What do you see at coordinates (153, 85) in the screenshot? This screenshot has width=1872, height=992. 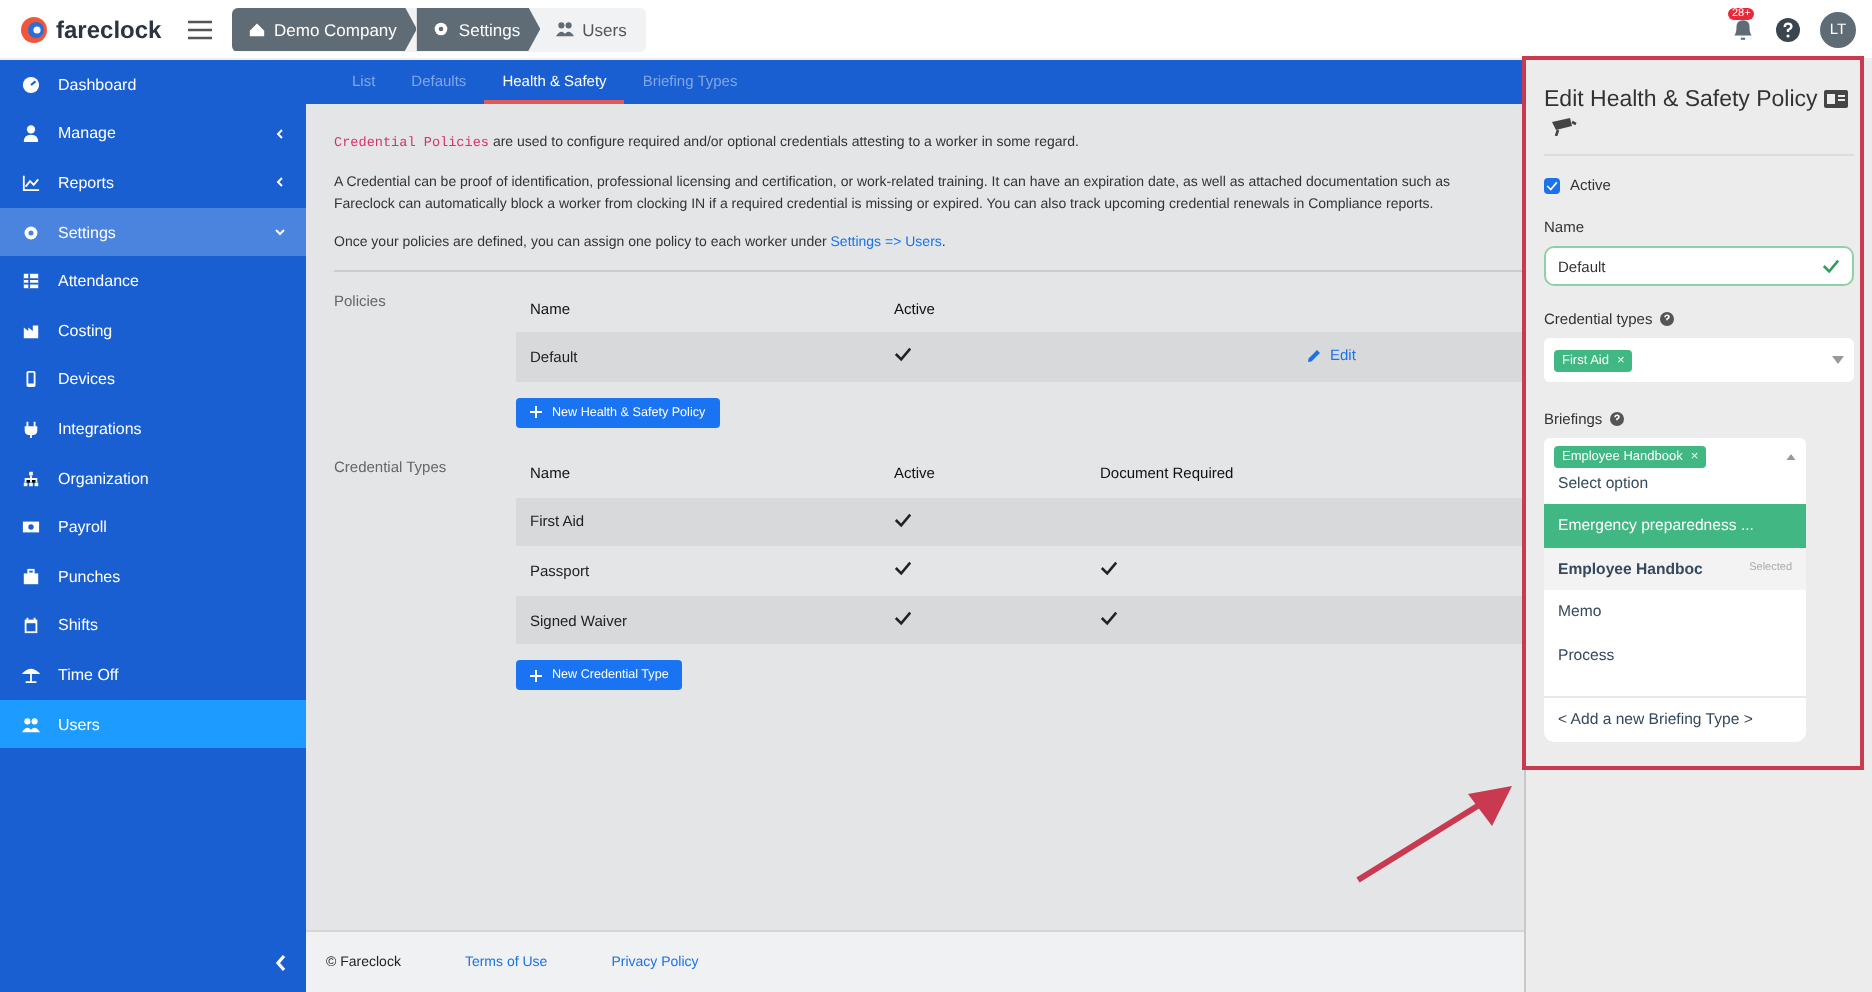 I see `sidebar-item: Dashboard` at bounding box center [153, 85].